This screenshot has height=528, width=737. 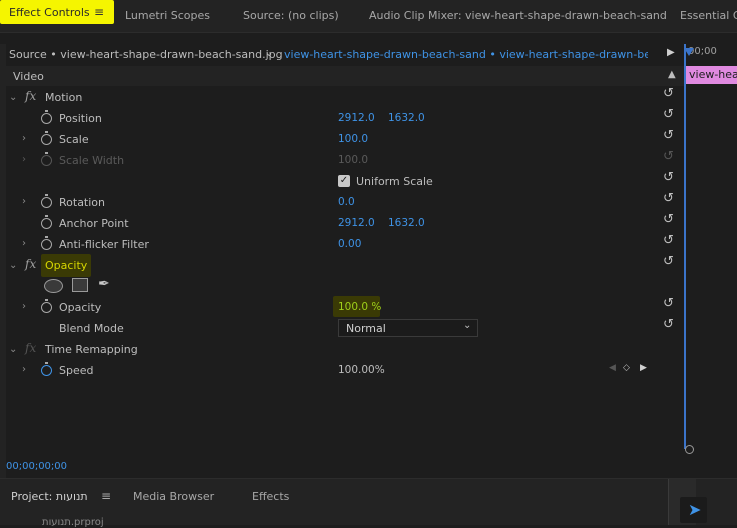 I want to click on uniform-scale-label: Uniform Scale, so click(x=394, y=181).